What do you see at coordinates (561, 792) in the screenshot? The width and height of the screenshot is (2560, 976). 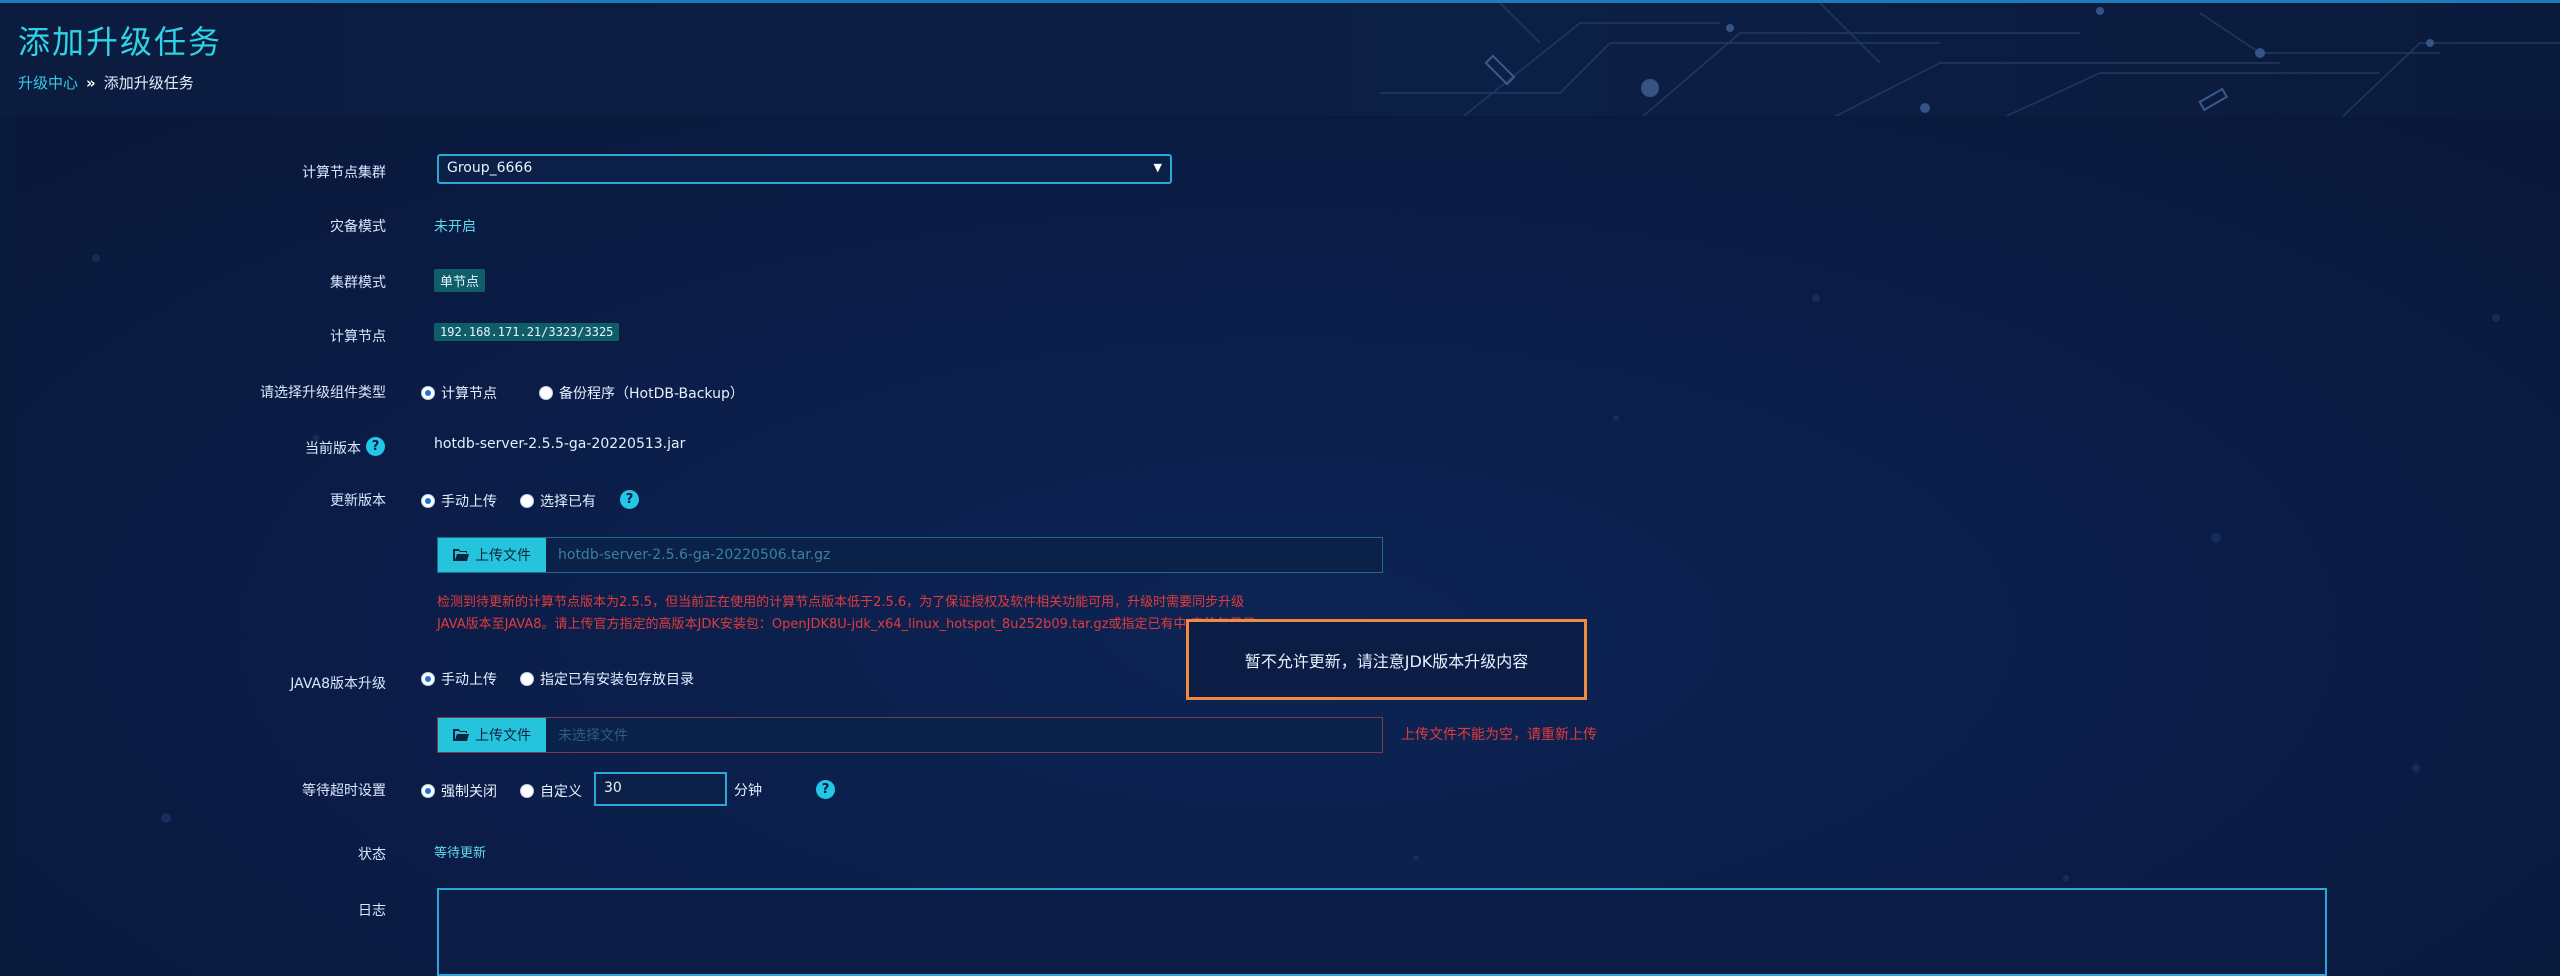 I see `radio-custom-label: 自定义` at bounding box center [561, 792].